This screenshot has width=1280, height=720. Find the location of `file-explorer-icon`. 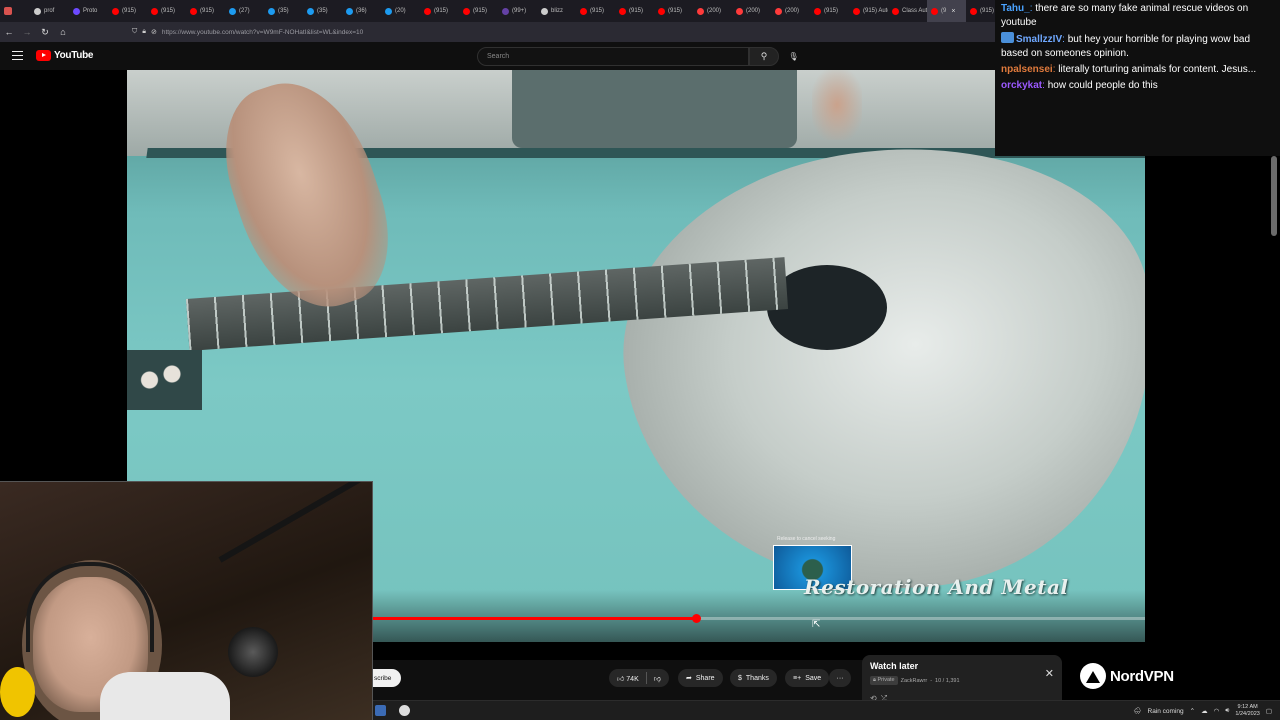

file-explorer-icon is located at coordinates (380, 710).